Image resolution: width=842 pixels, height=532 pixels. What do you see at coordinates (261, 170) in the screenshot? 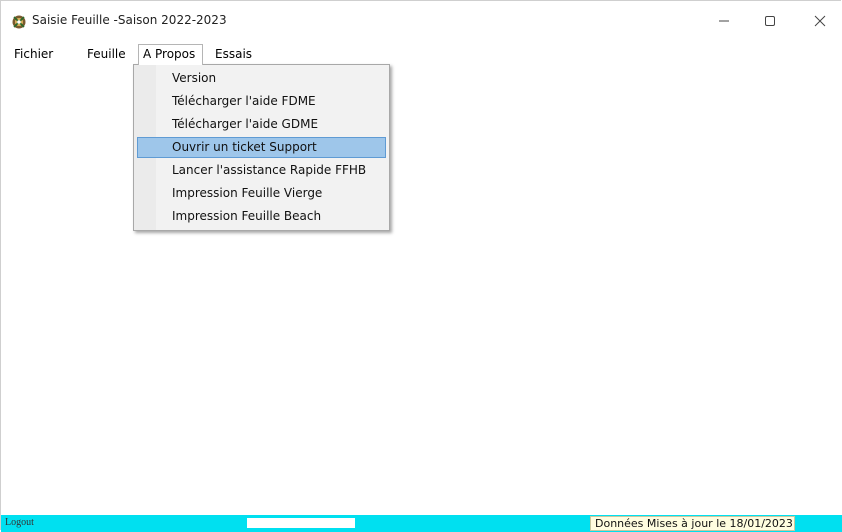
I see `menu-item-lancer-assistance-rapide: Lancer l'assistance Rapide FFHB` at bounding box center [261, 170].